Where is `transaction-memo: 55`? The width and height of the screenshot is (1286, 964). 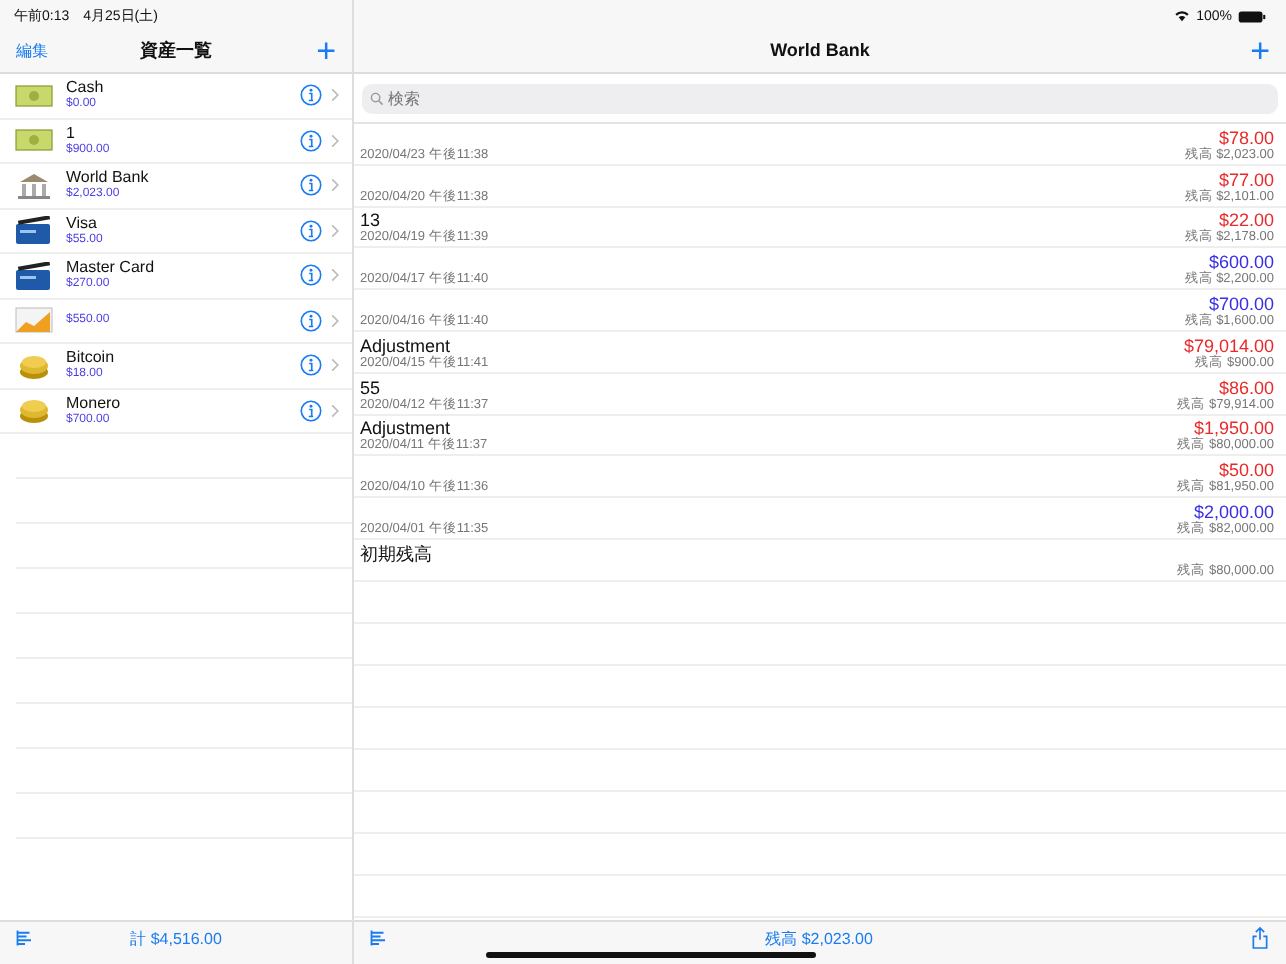
transaction-memo: 55 is located at coordinates (370, 387).